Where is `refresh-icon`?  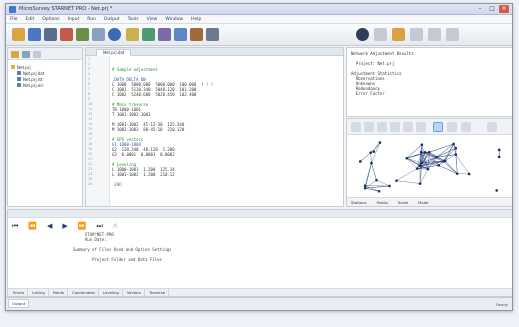 refresh-icon is located at coordinates (37, 54).